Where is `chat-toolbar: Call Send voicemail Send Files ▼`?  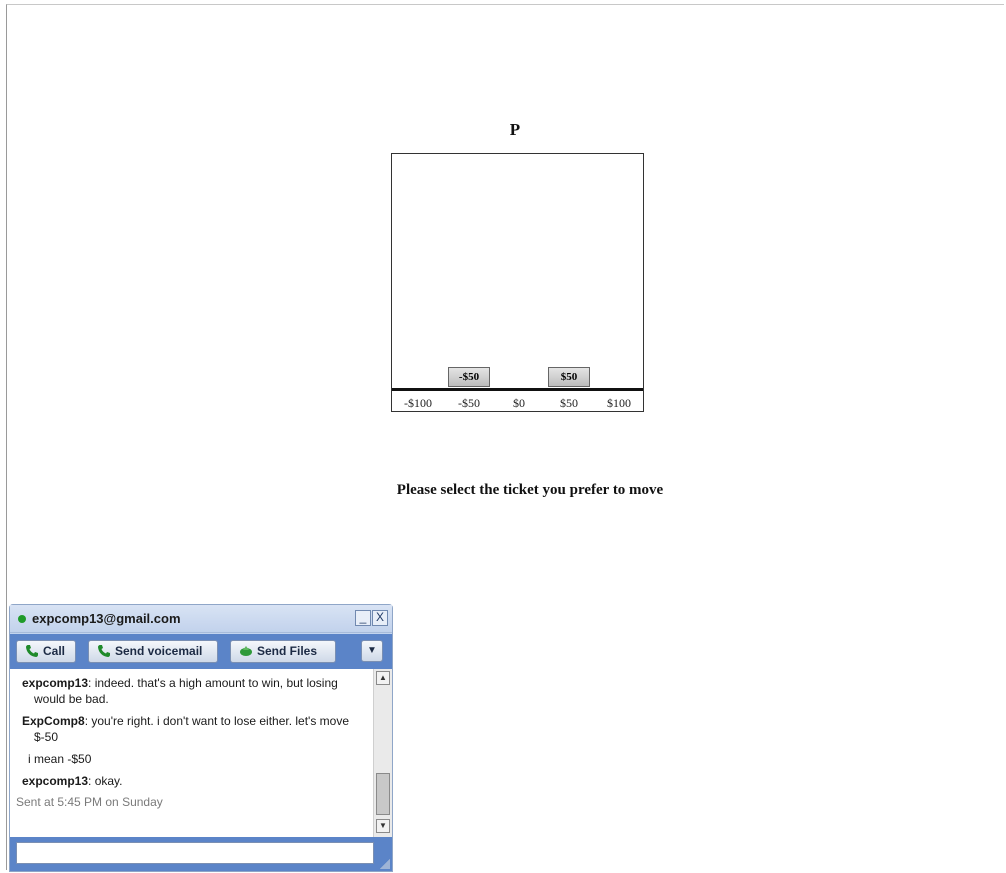
chat-toolbar: Call Send voicemail Send Files ▼ is located at coordinates (201, 651).